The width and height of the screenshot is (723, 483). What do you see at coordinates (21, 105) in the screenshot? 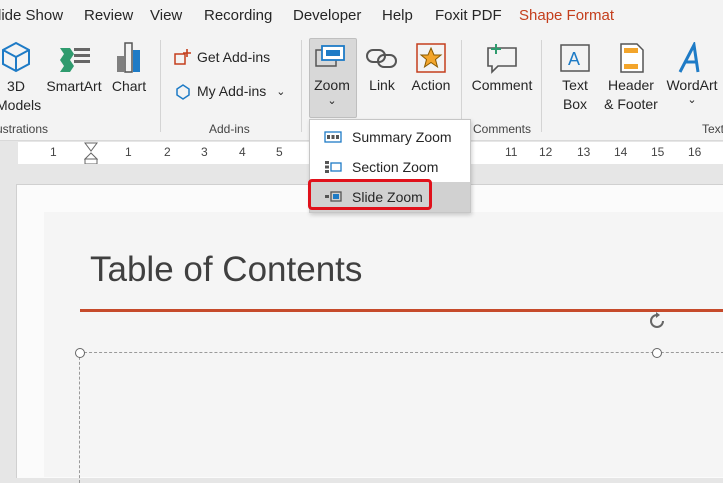
I see `3d-models-label-2: Models` at bounding box center [21, 105].